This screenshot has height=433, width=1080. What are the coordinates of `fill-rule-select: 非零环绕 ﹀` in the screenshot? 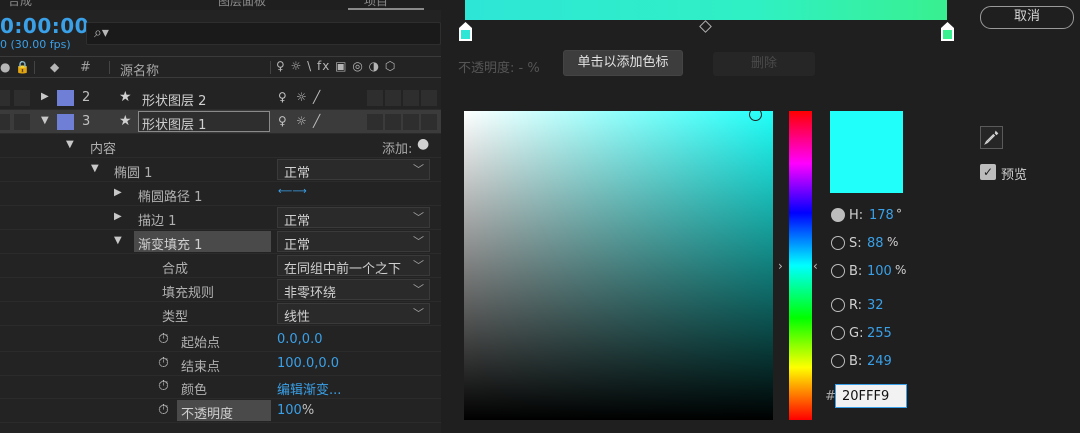 It's located at (353, 290).